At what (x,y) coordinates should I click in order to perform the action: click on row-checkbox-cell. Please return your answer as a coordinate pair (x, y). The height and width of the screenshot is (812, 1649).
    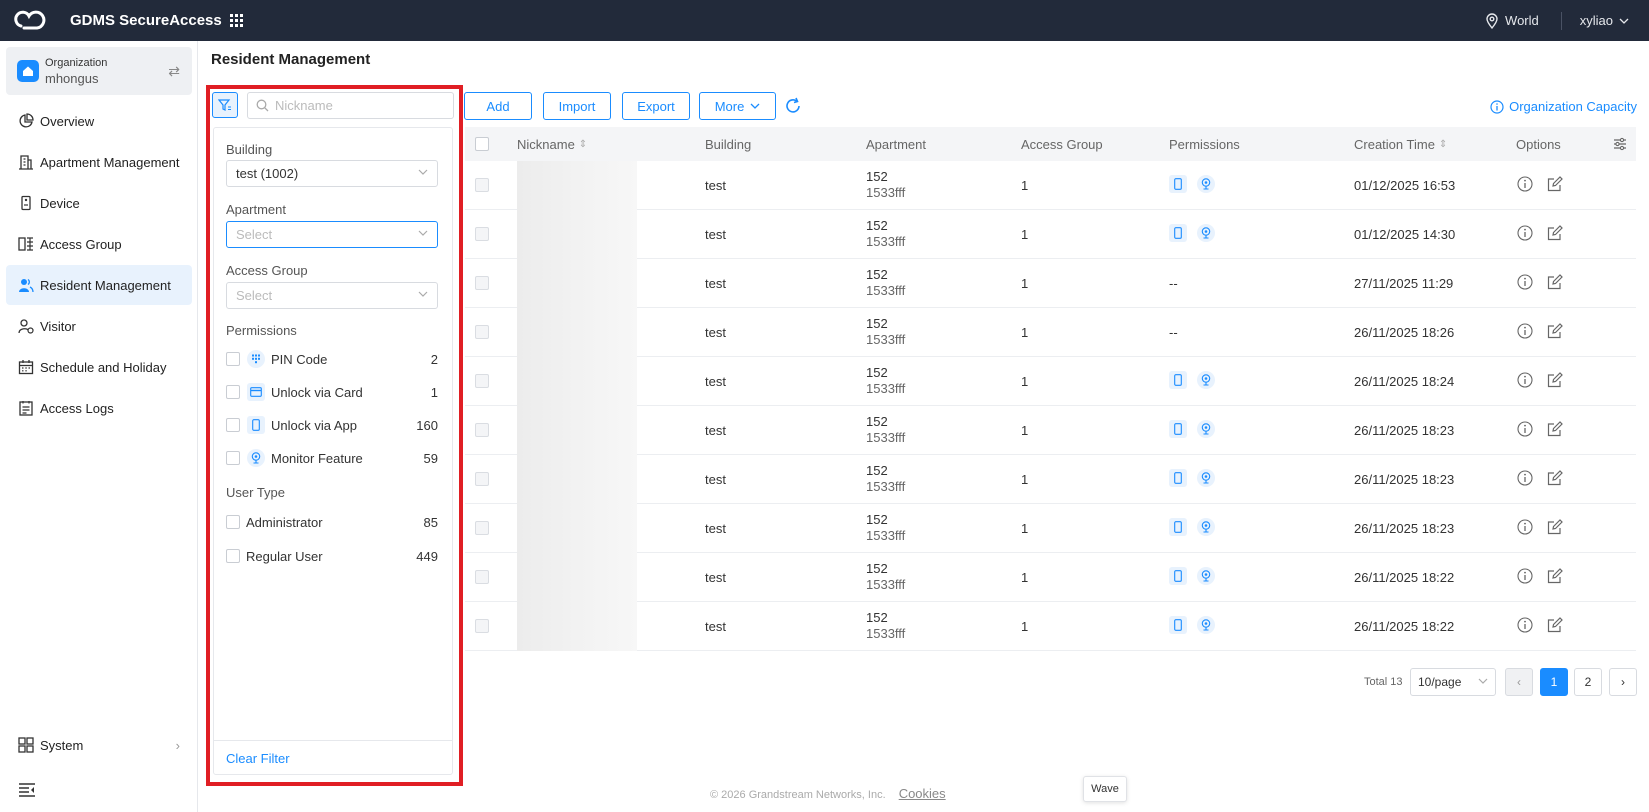
    Looking at the image, I should click on (482, 577).